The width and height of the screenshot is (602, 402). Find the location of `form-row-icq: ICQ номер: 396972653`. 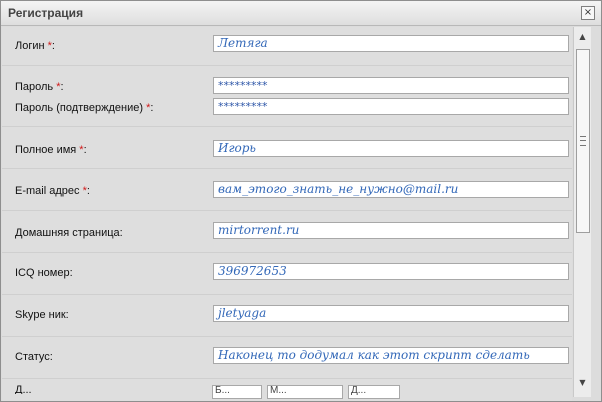

form-row-icq: ICQ номер: 396972653 is located at coordinates (287, 273).